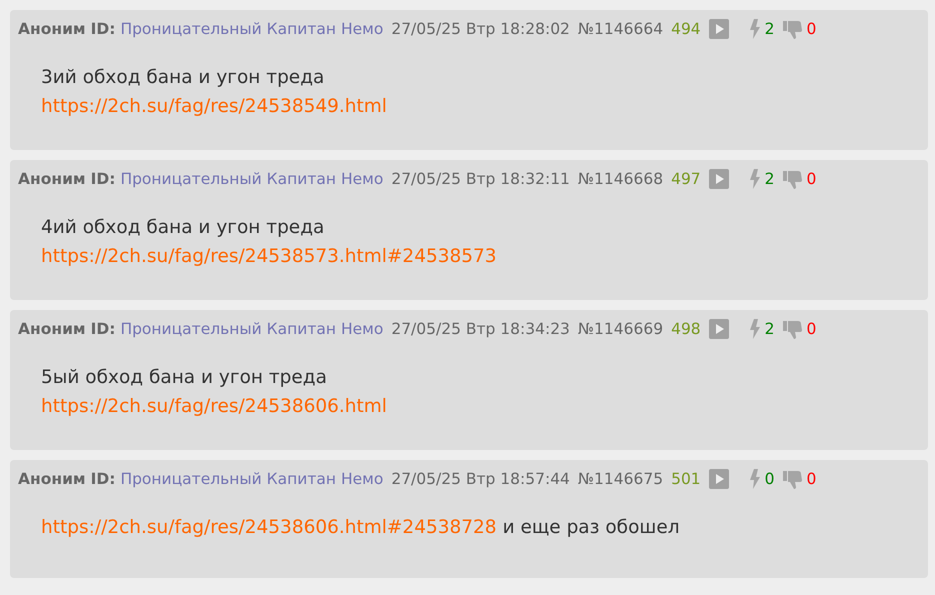  Describe the element at coordinates (621, 479) in the screenshot. I see `post-number: №1146675` at that location.